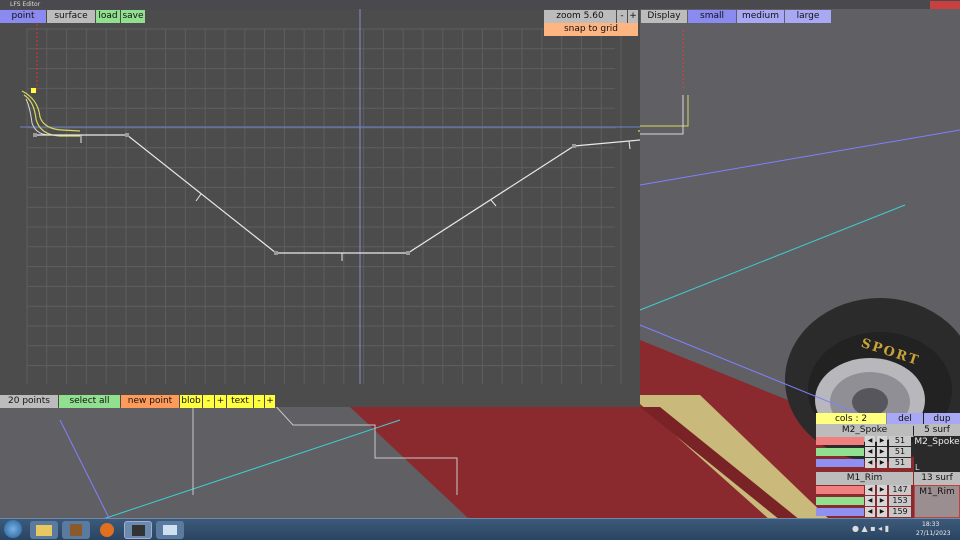 The height and width of the screenshot is (540, 960). What do you see at coordinates (480, 4) in the screenshot?
I see `window-title: LFS Editor` at bounding box center [480, 4].